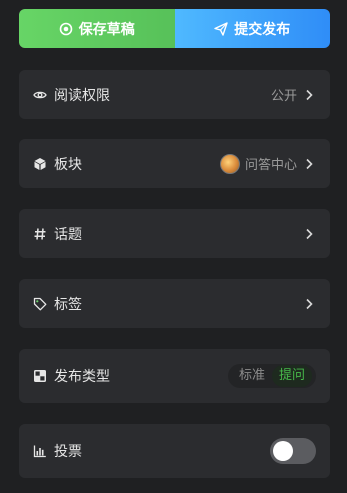 This screenshot has height=493, width=347. I want to click on section-value: 问答中心, so click(270, 165).